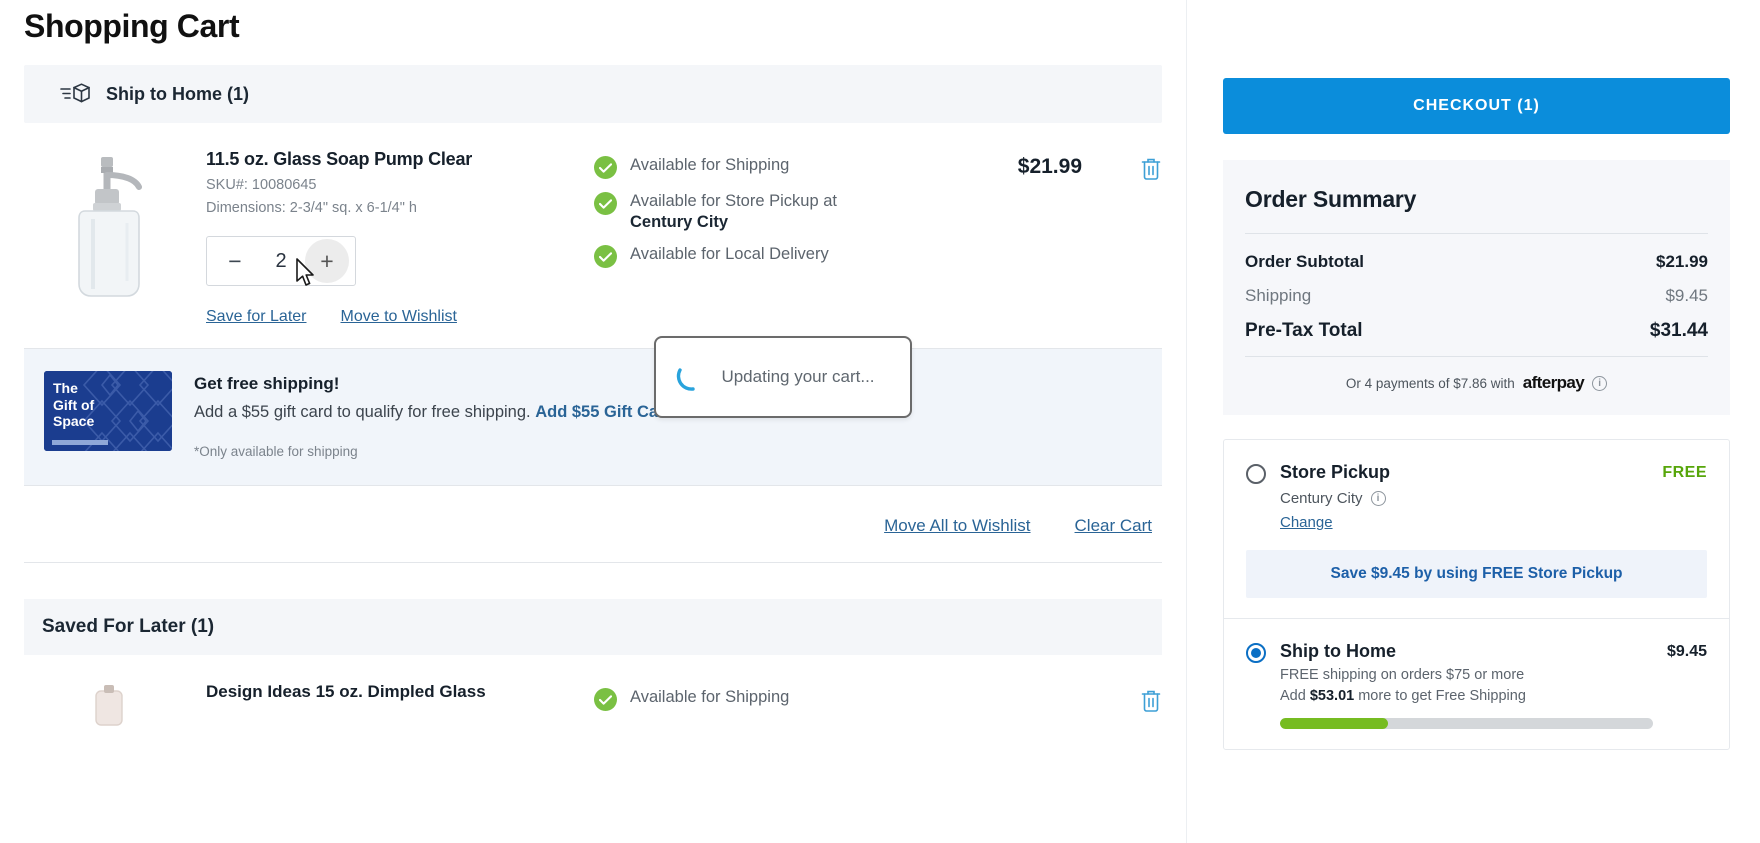  What do you see at coordinates (1331, 199) in the screenshot?
I see `order-summary-title: Order Summary` at bounding box center [1331, 199].